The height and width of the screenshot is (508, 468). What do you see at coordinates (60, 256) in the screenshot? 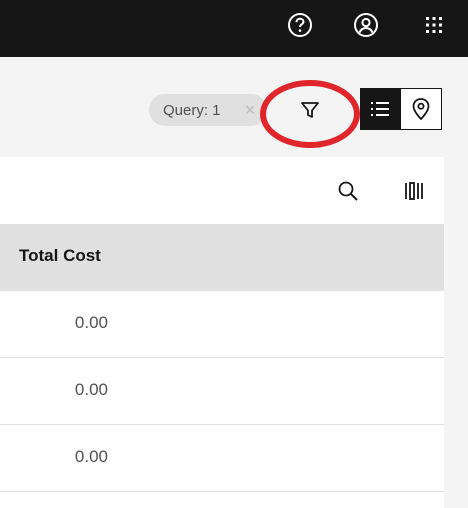
I see `column-header-total-cost: Total Cost` at bounding box center [60, 256].